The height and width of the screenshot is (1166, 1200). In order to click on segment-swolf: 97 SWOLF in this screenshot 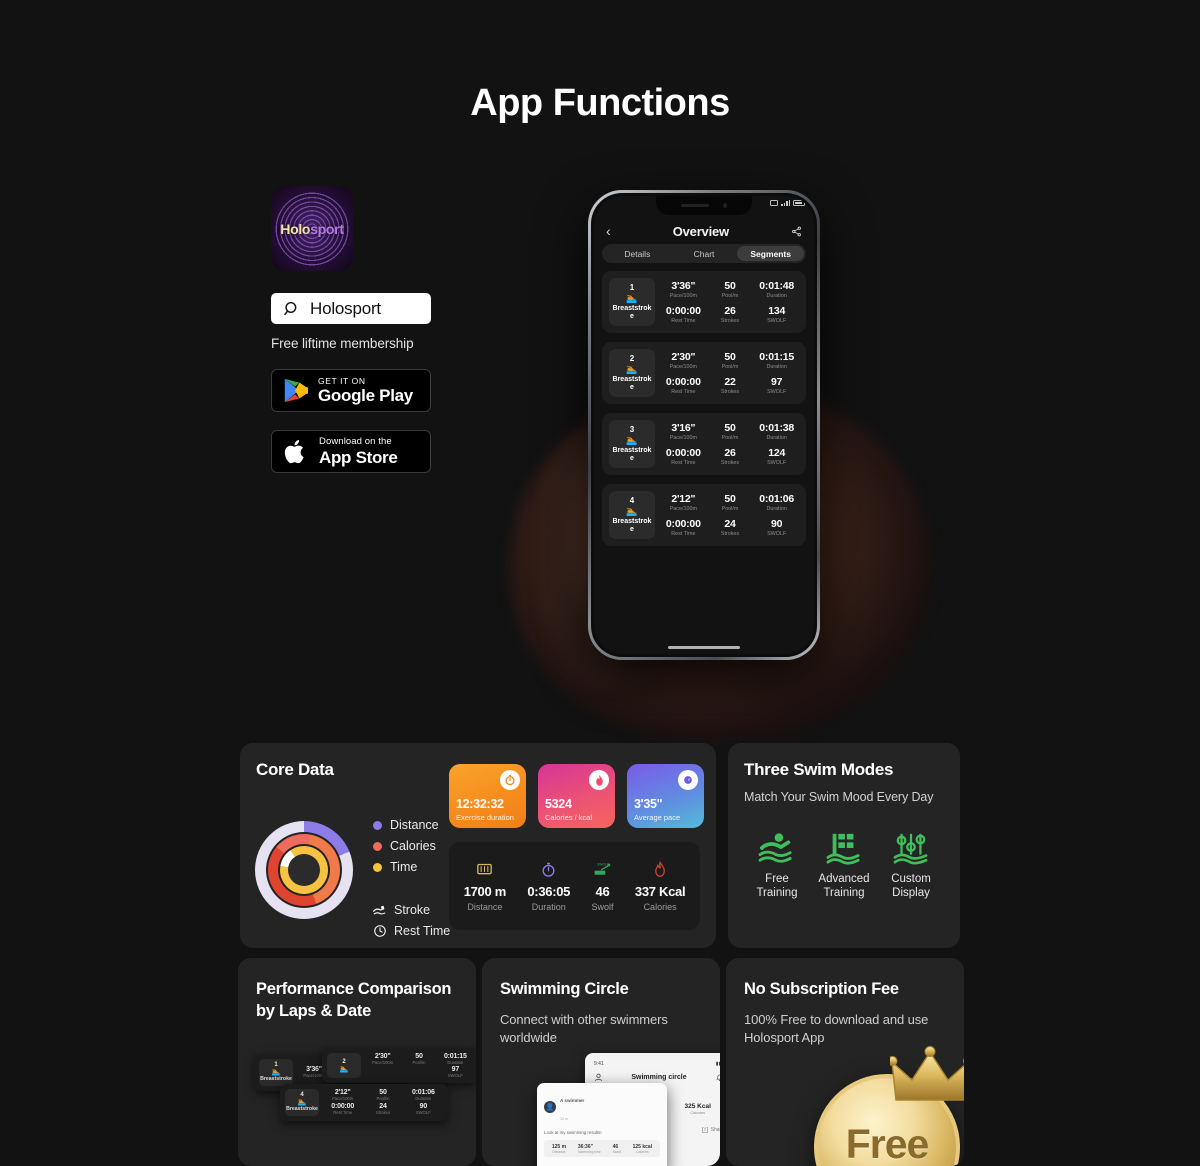, I will do `click(776, 385)`.